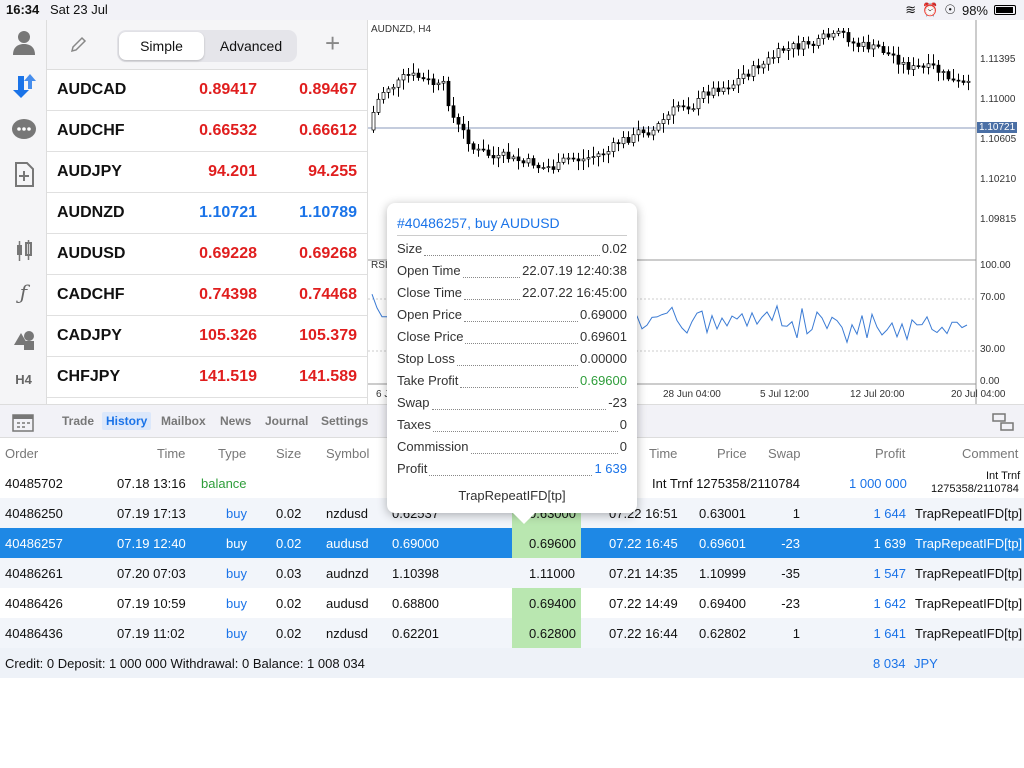 The height and width of the screenshot is (768, 1024). Describe the element at coordinates (21, 453) in the screenshot. I see `col-order: Order` at that location.